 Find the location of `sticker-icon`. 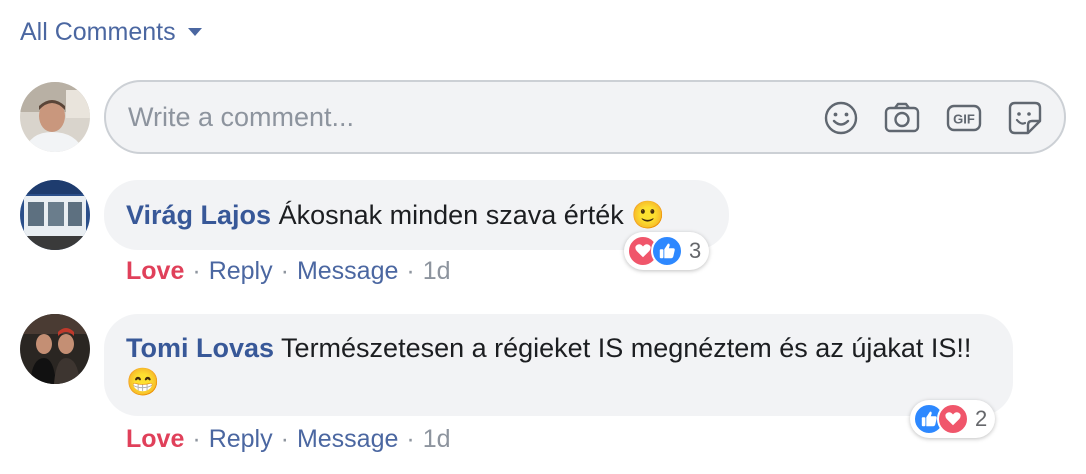

sticker-icon is located at coordinates (1025, 118).